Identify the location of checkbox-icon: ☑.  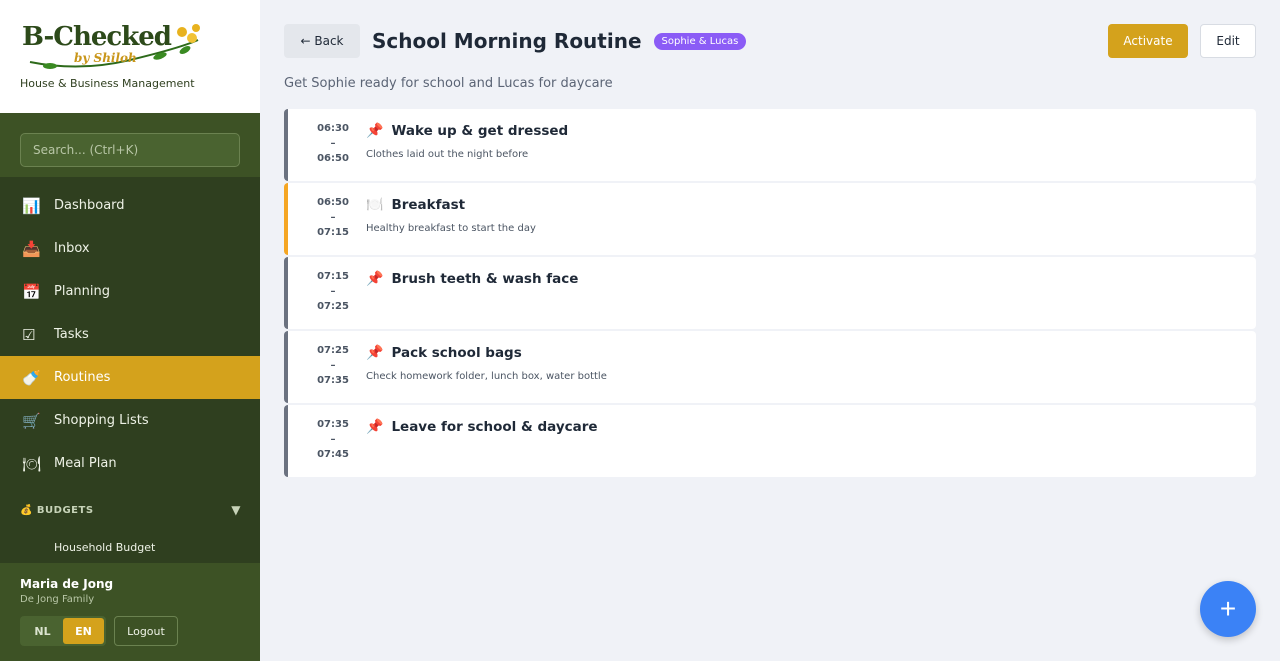
(29, 334).